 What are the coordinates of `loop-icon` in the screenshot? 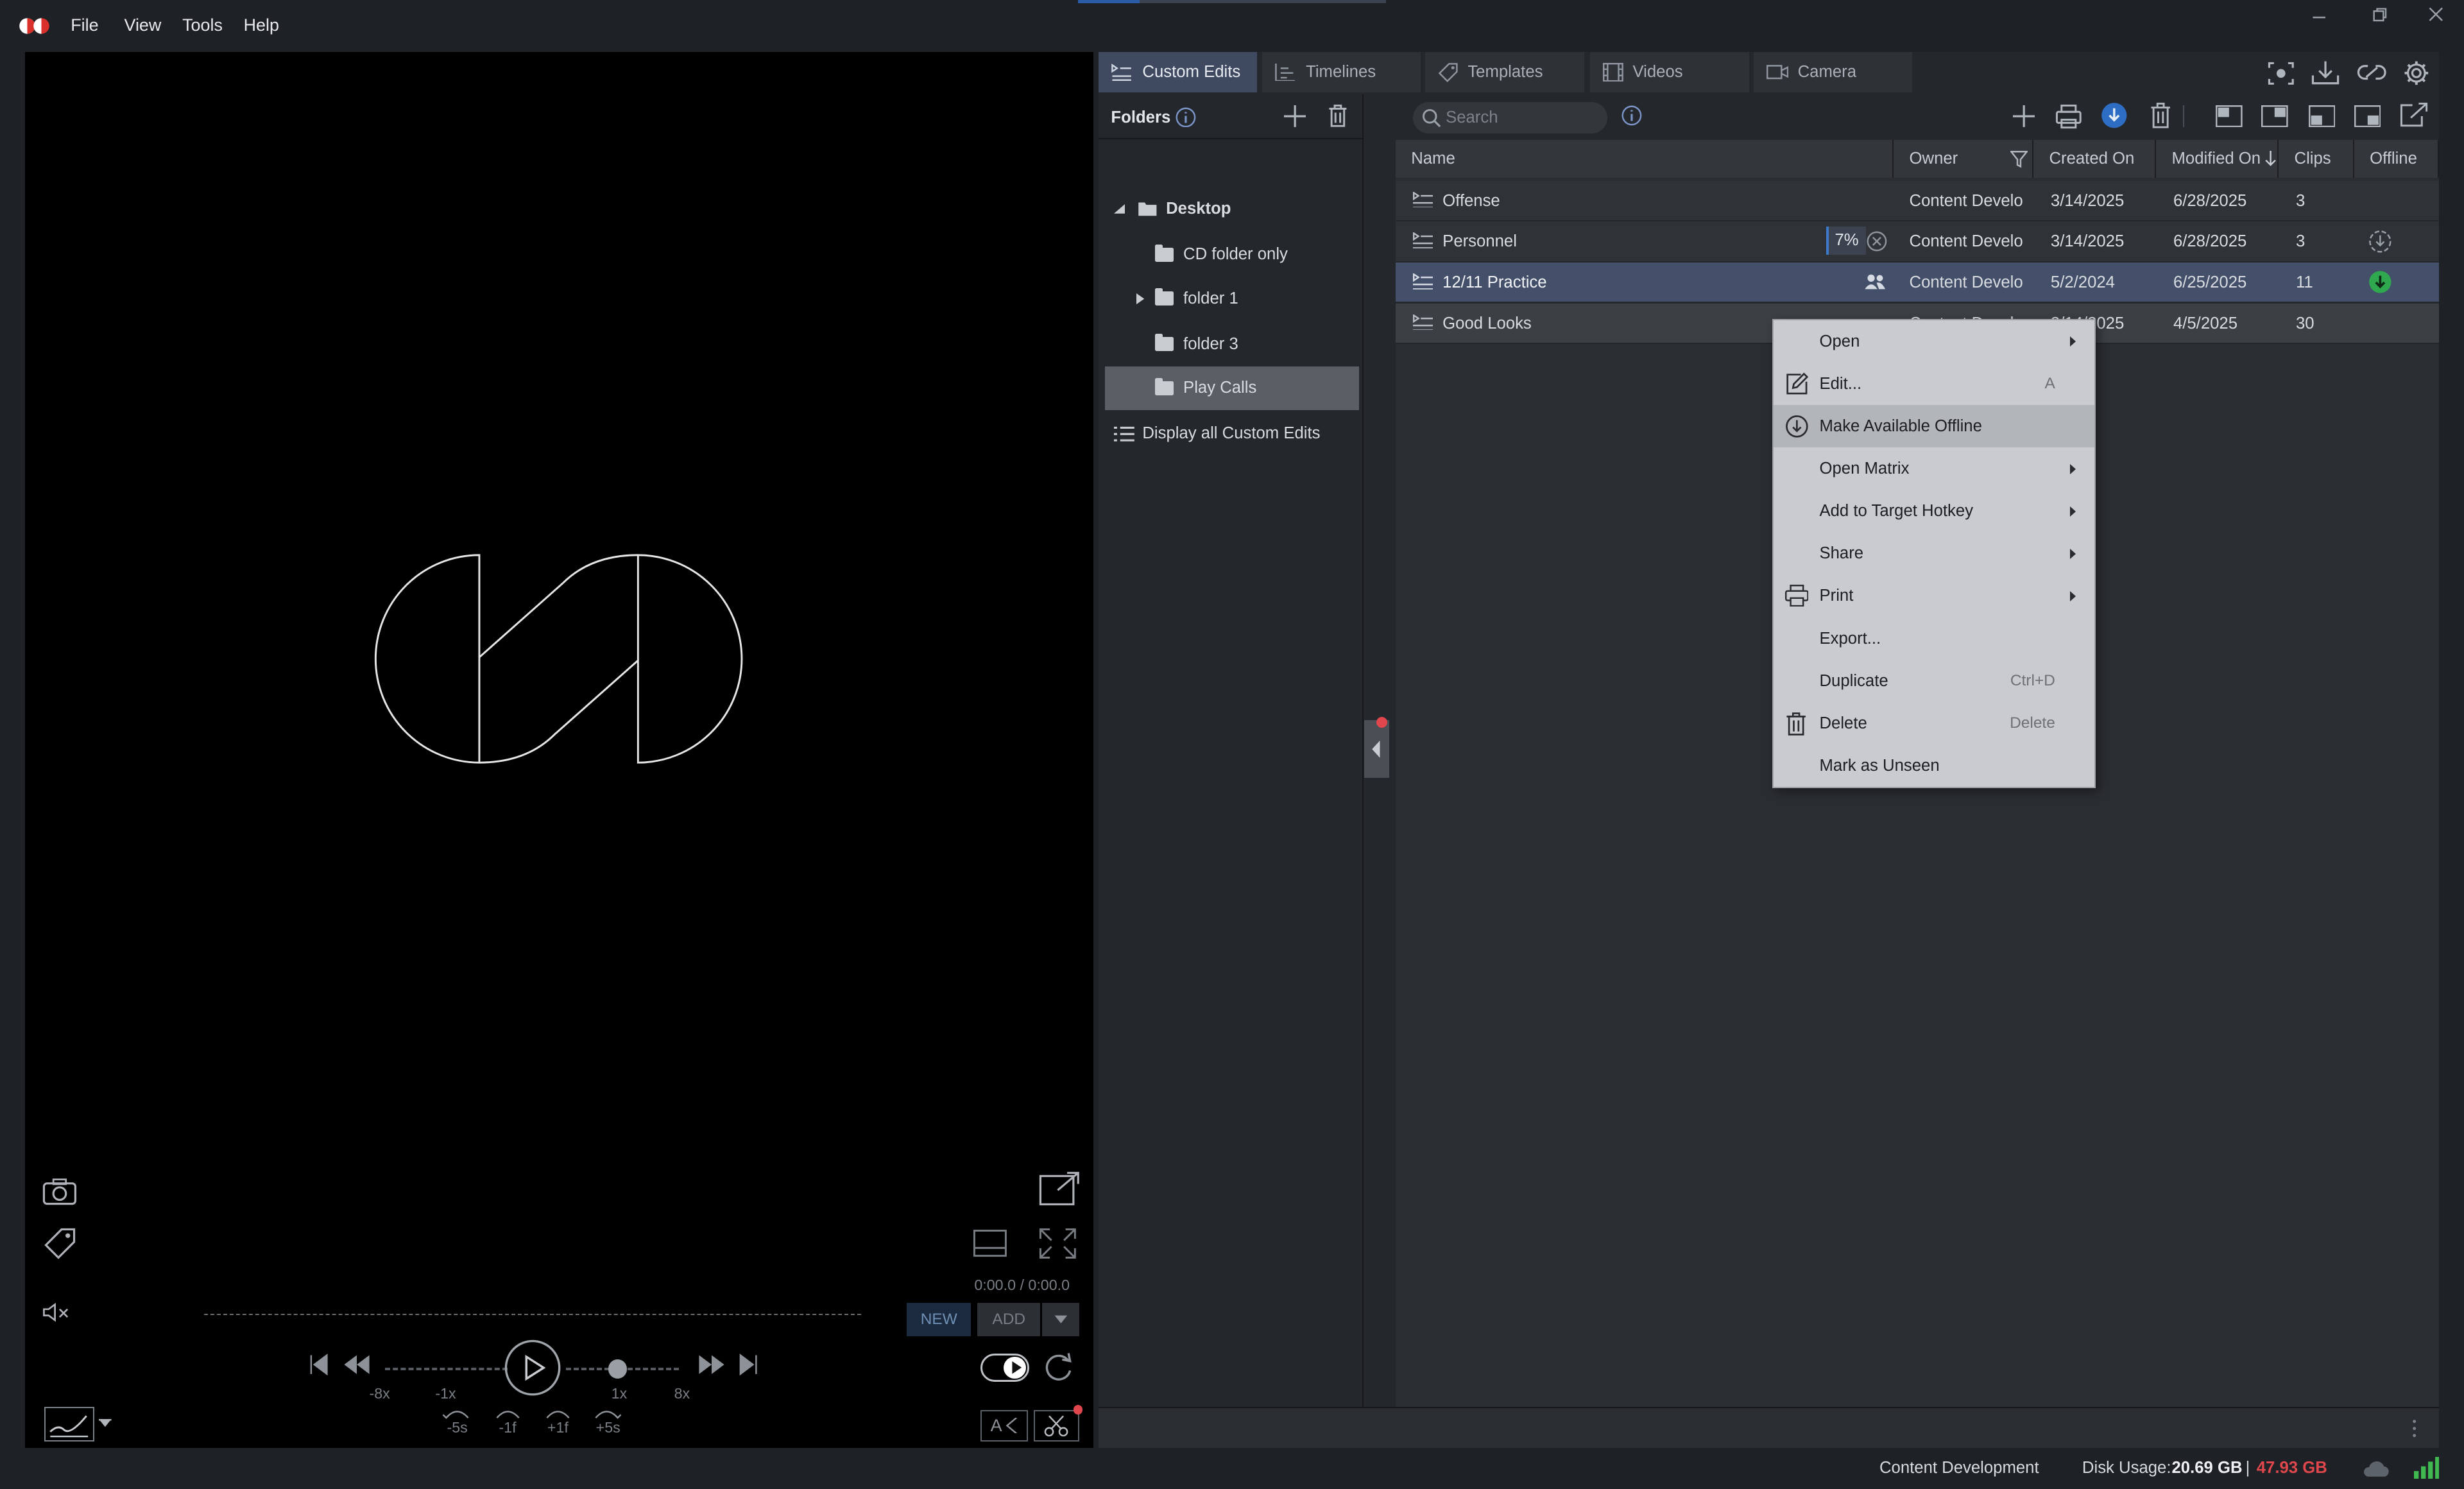 It's located at (1059, 1367).